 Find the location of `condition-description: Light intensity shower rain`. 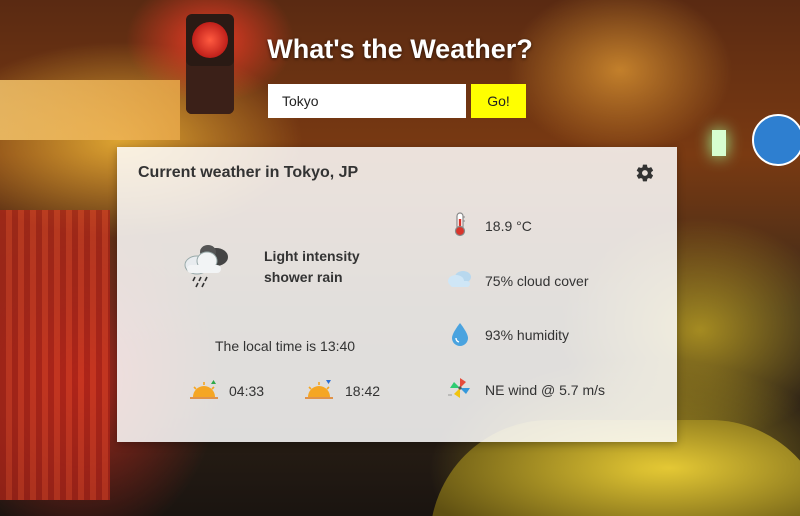

condition-description: Light intensity shower rain is located at coordinates (324, 267).